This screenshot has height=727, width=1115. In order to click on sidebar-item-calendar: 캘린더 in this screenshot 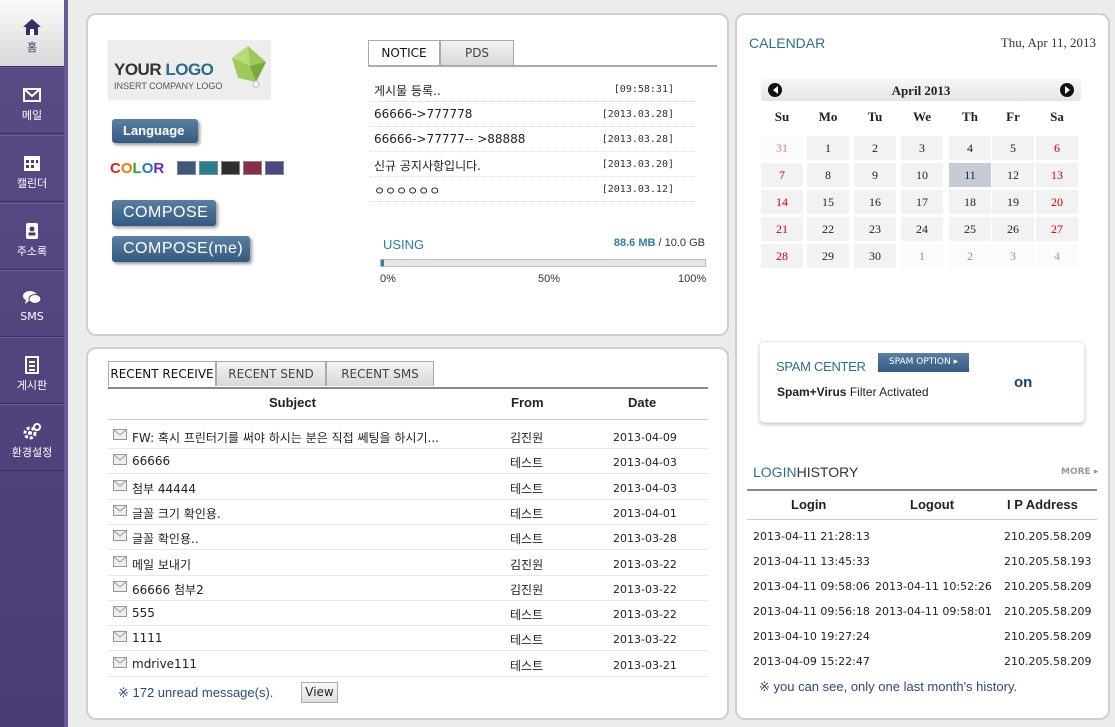, I will do `click(32, 168)`.